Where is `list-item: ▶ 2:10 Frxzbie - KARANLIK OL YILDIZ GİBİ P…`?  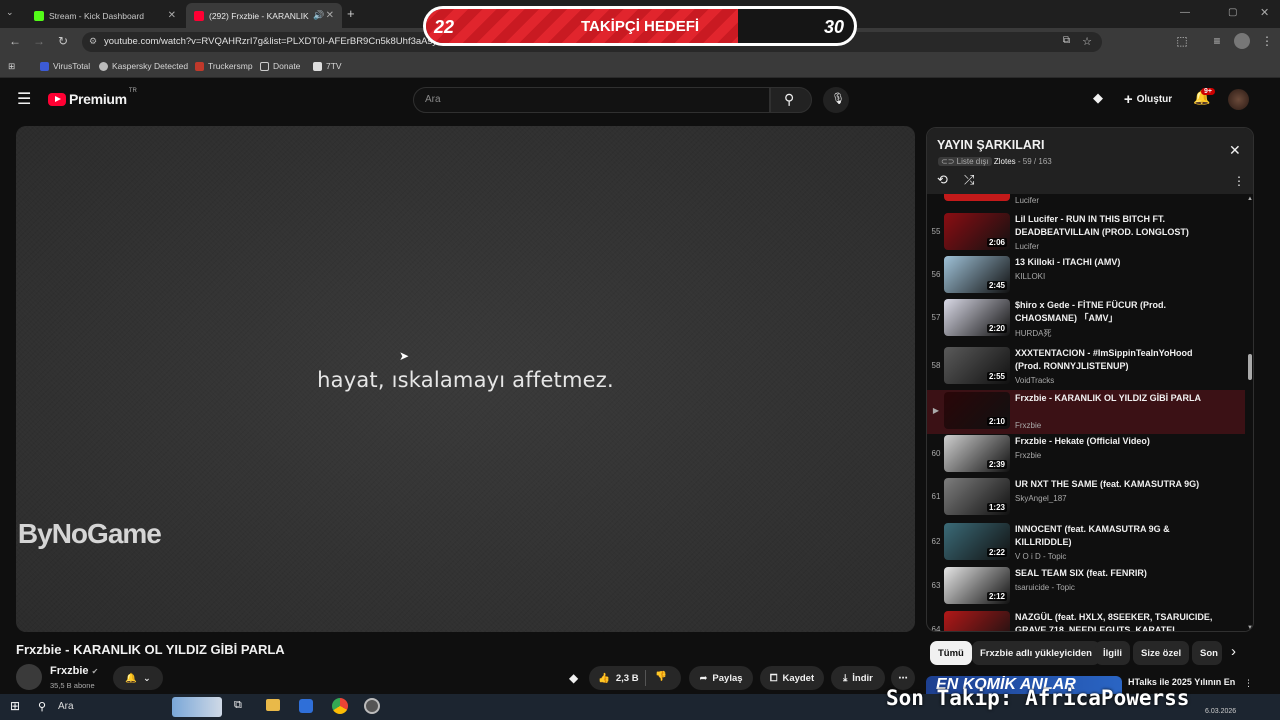
list-item: ▶ 2:10 Frxzbie - KARANLIK OL YILDIZ GİBİ P… is located at coordinates (1086, 412).